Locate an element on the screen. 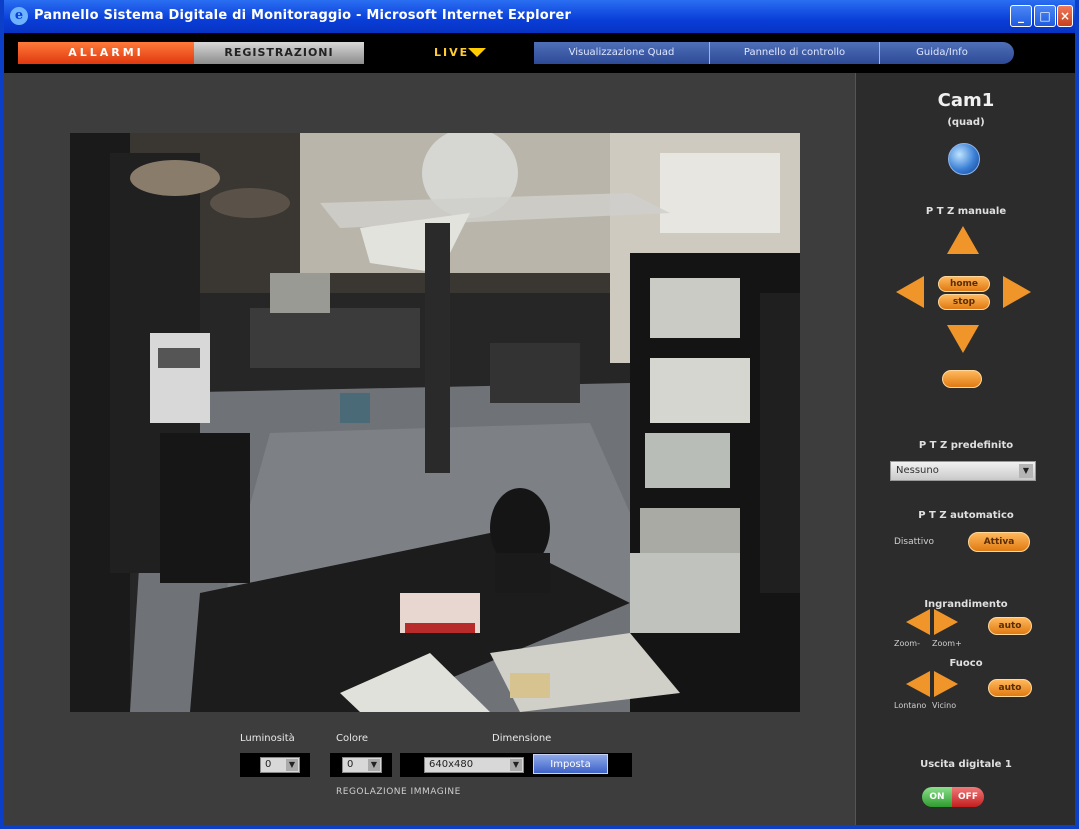 The width and height of the screenshot is (1079, 829). colore-value: 0 is located at coordinates (350, 764).